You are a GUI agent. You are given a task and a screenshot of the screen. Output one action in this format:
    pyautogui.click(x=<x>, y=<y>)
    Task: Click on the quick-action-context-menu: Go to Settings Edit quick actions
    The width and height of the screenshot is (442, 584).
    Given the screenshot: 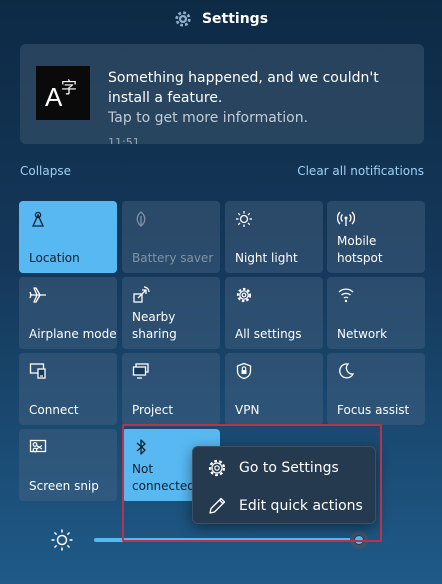 What is the action you would take?
    pyautogui.click(x=284, y=485)
    